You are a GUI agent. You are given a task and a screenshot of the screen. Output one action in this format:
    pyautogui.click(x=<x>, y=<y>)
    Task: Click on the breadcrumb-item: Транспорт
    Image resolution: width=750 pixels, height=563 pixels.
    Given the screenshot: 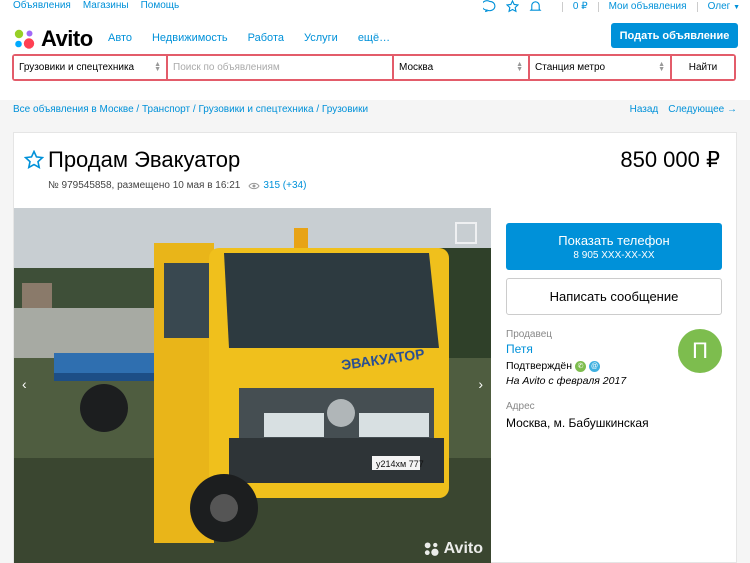 What is the action you would take?
    pyautogui.click(x=166, y=109)
    